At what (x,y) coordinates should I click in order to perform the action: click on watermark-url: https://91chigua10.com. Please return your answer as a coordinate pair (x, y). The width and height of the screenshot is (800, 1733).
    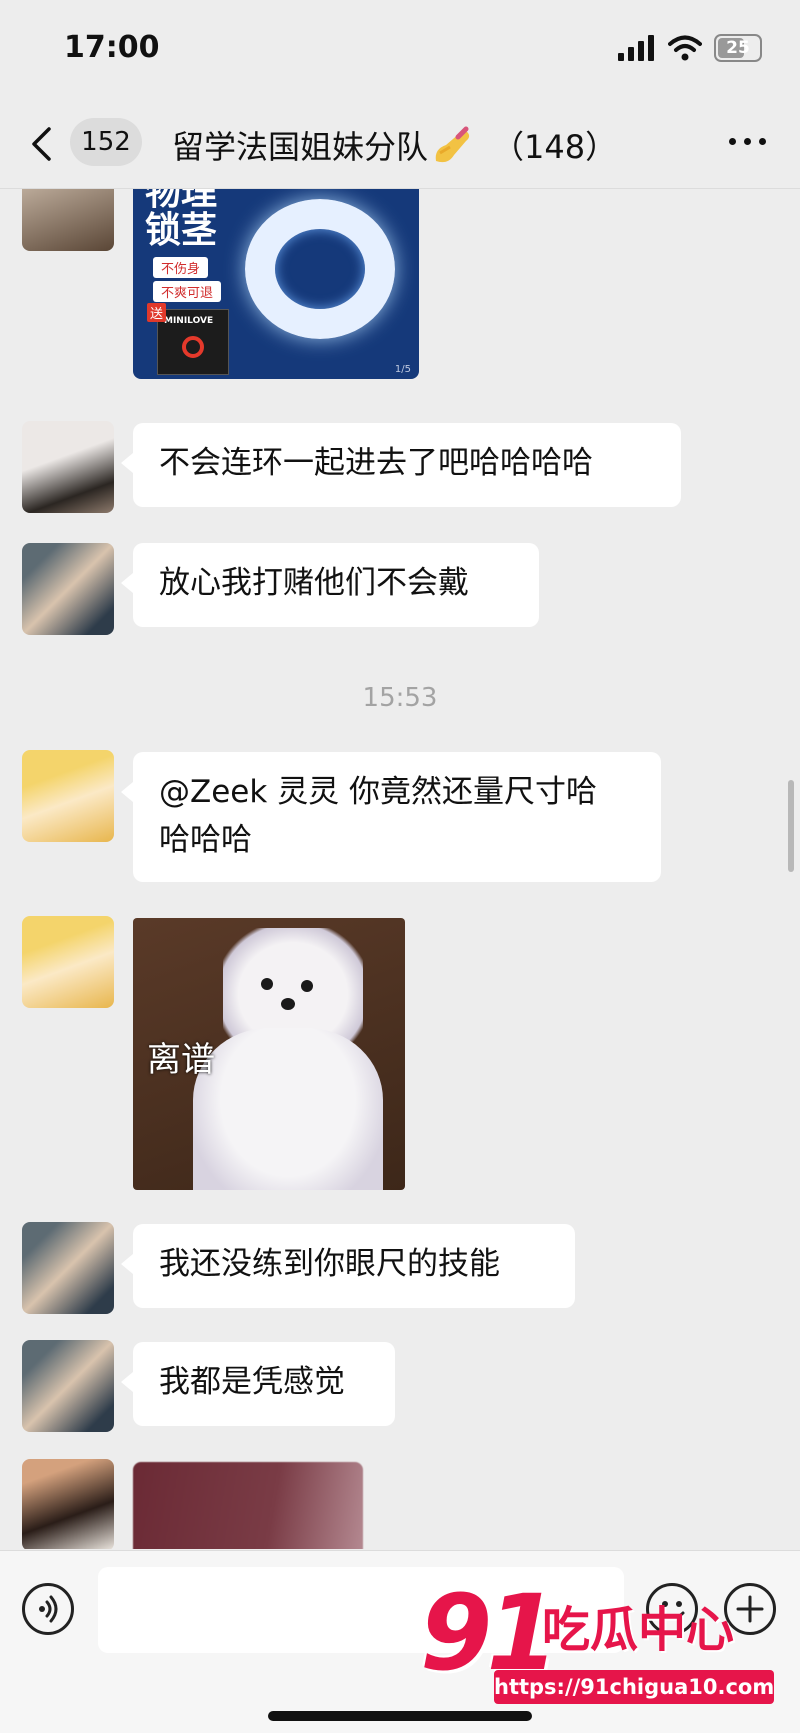
    Looking at the image, I should click on (634, 1687).